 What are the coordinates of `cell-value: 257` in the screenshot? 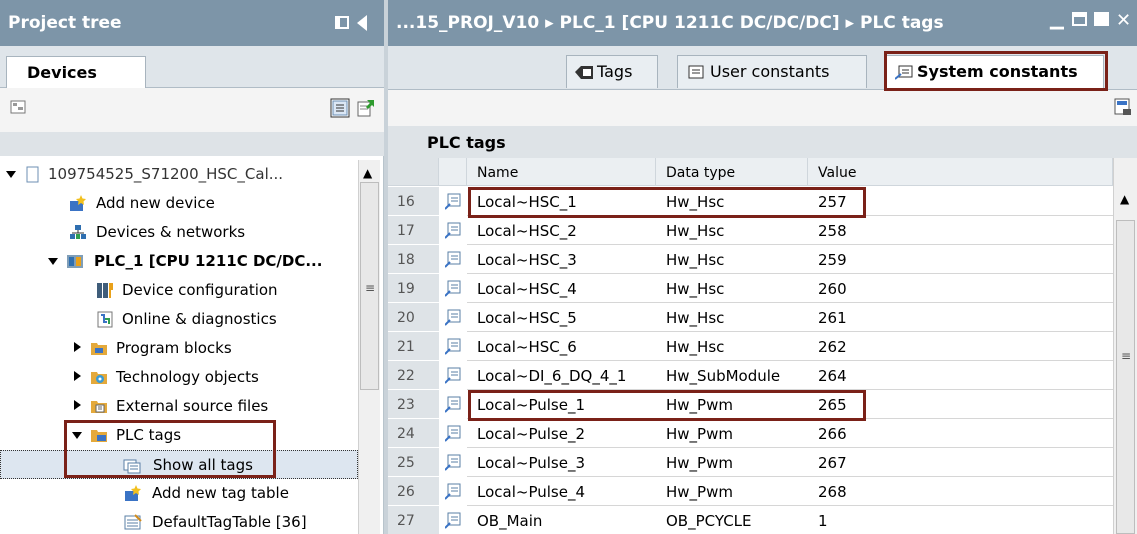 It's located at (960, 201).